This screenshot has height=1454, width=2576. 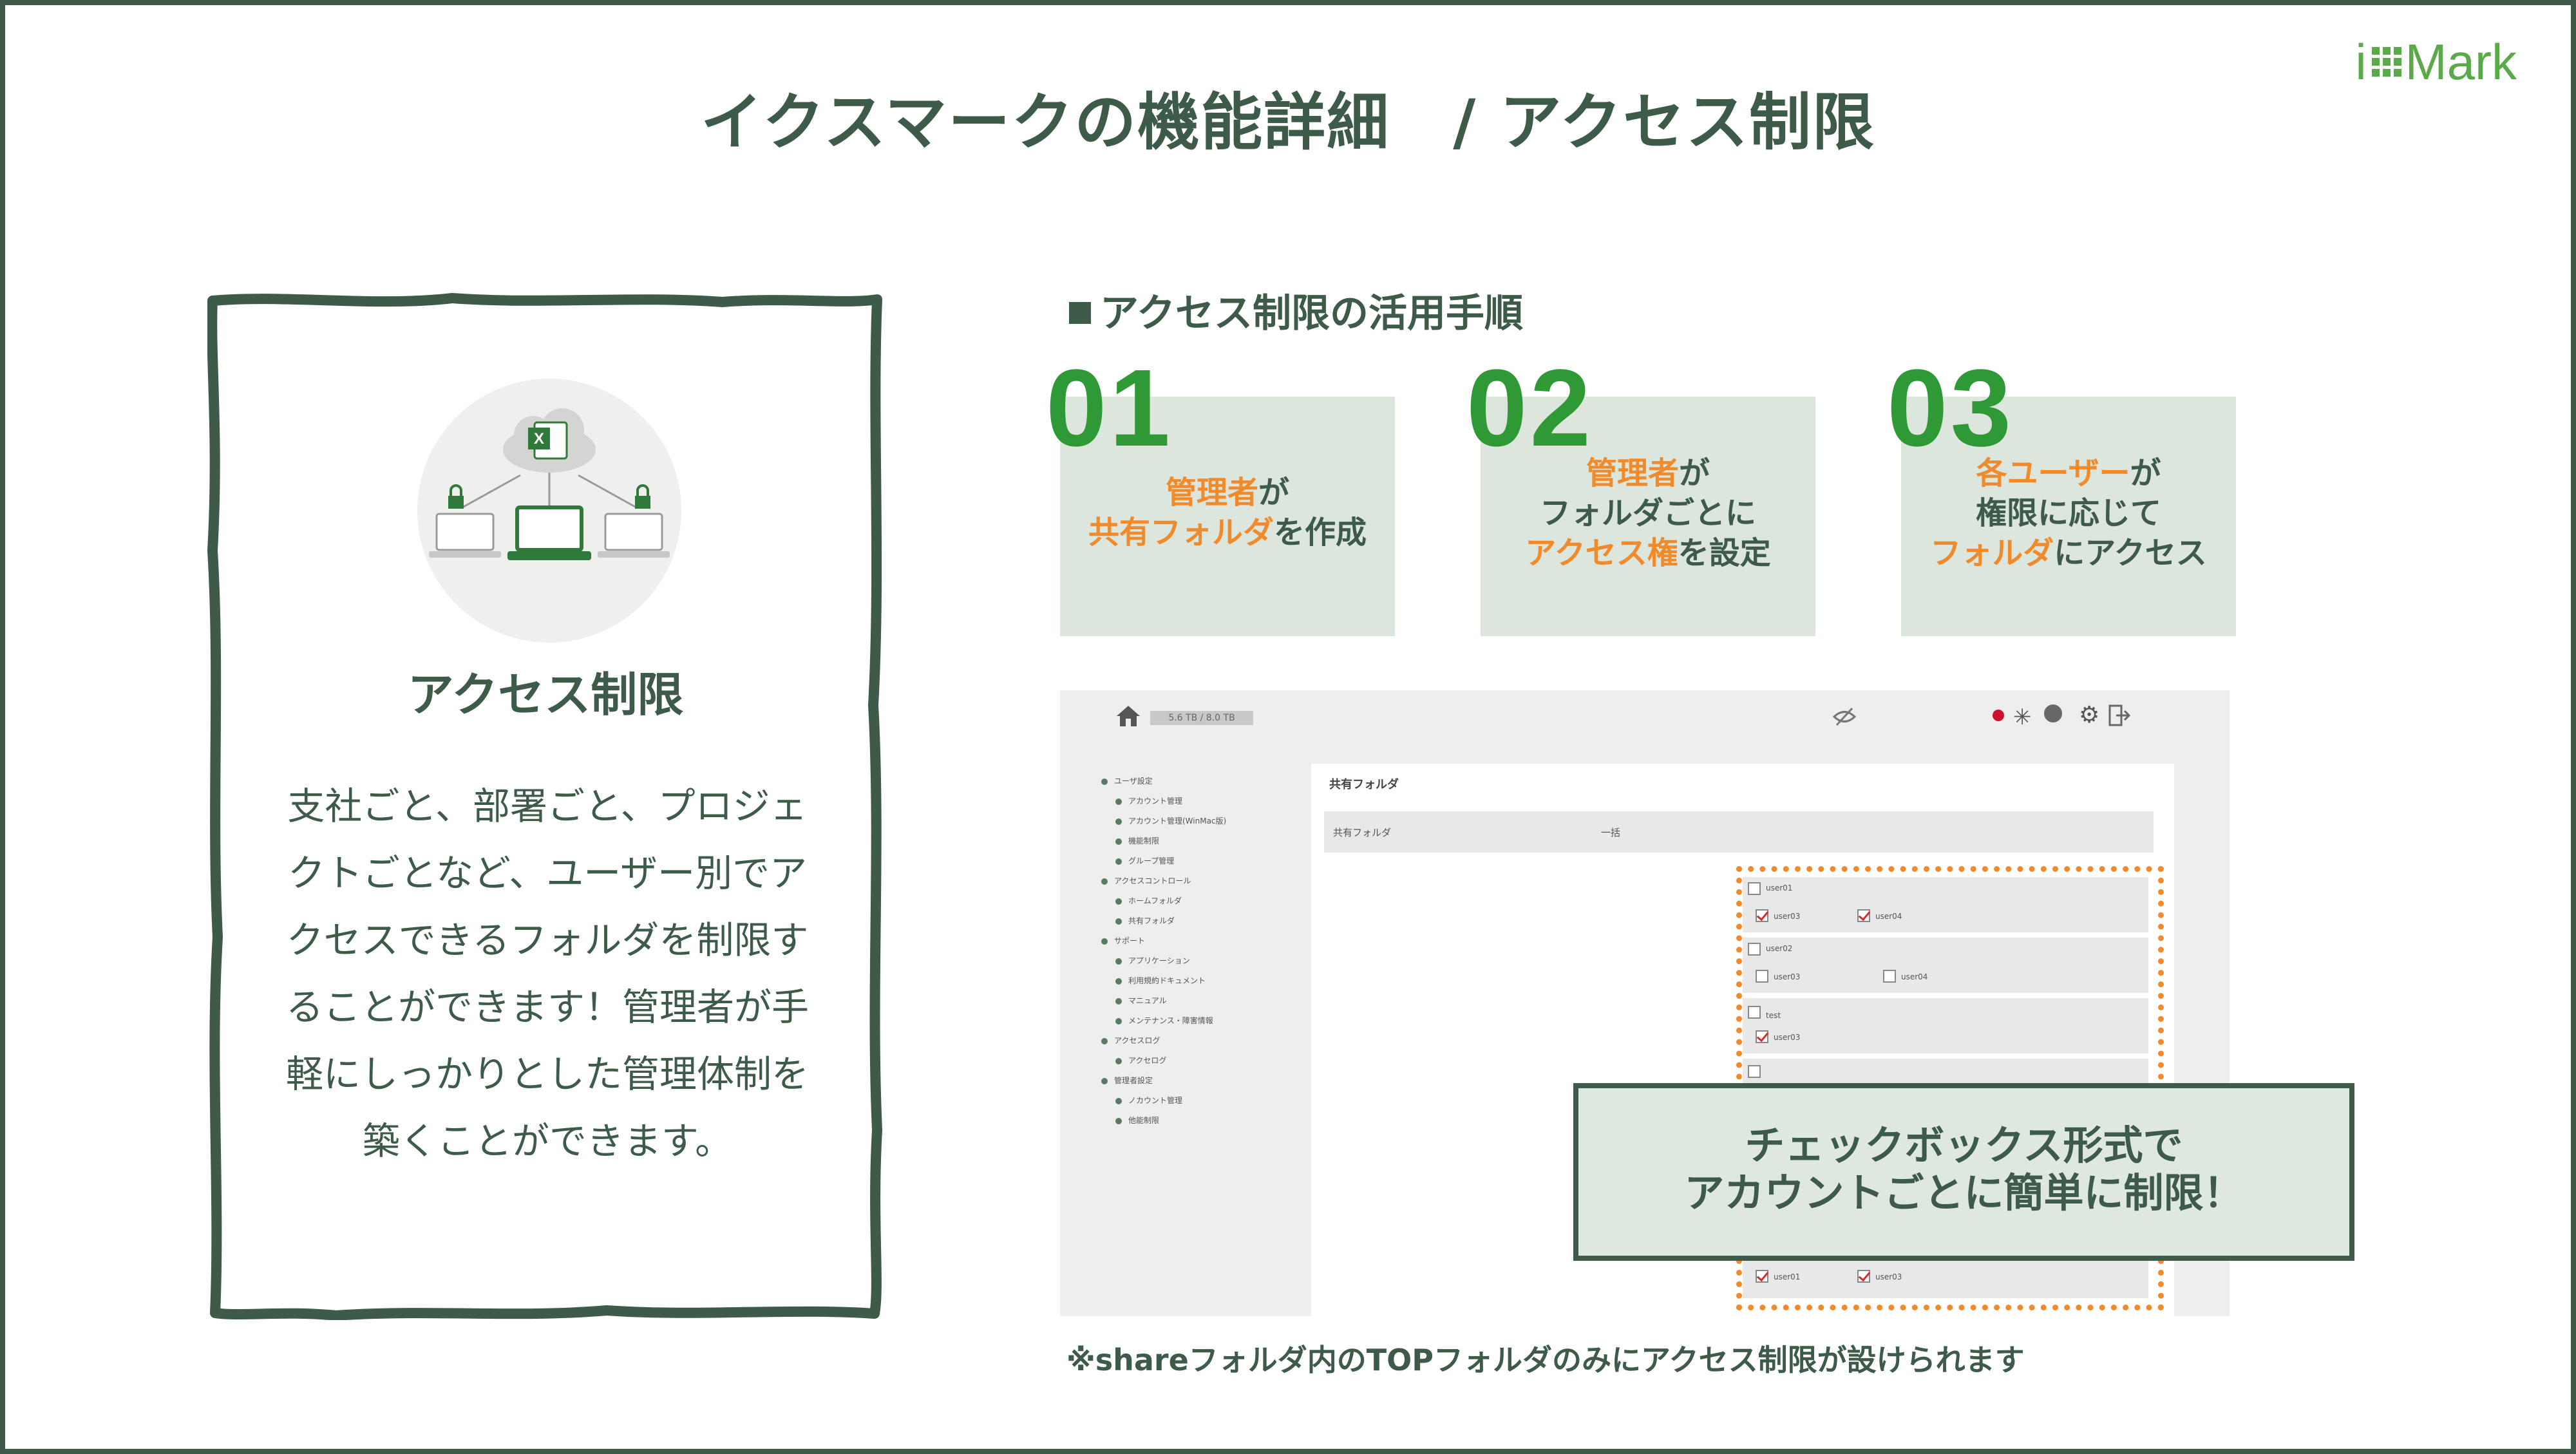 What do you see at coordinates (1320, 533) in the screenshot?
I see `step-text-part: を作成` at bounding box center [1320, 533].